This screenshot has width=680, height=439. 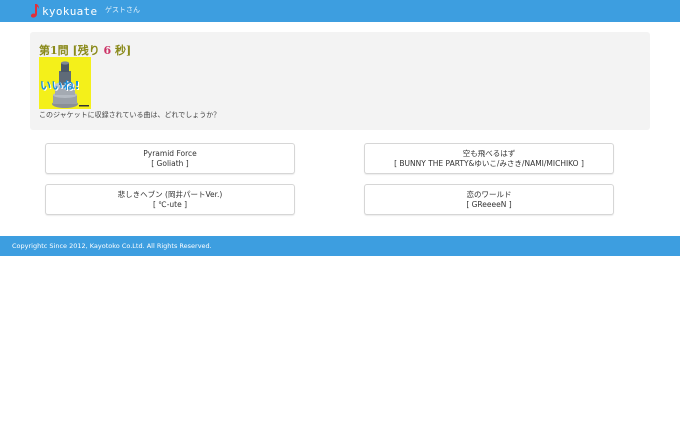 I want to click on music-note-icon, so click(x=34, y=11).